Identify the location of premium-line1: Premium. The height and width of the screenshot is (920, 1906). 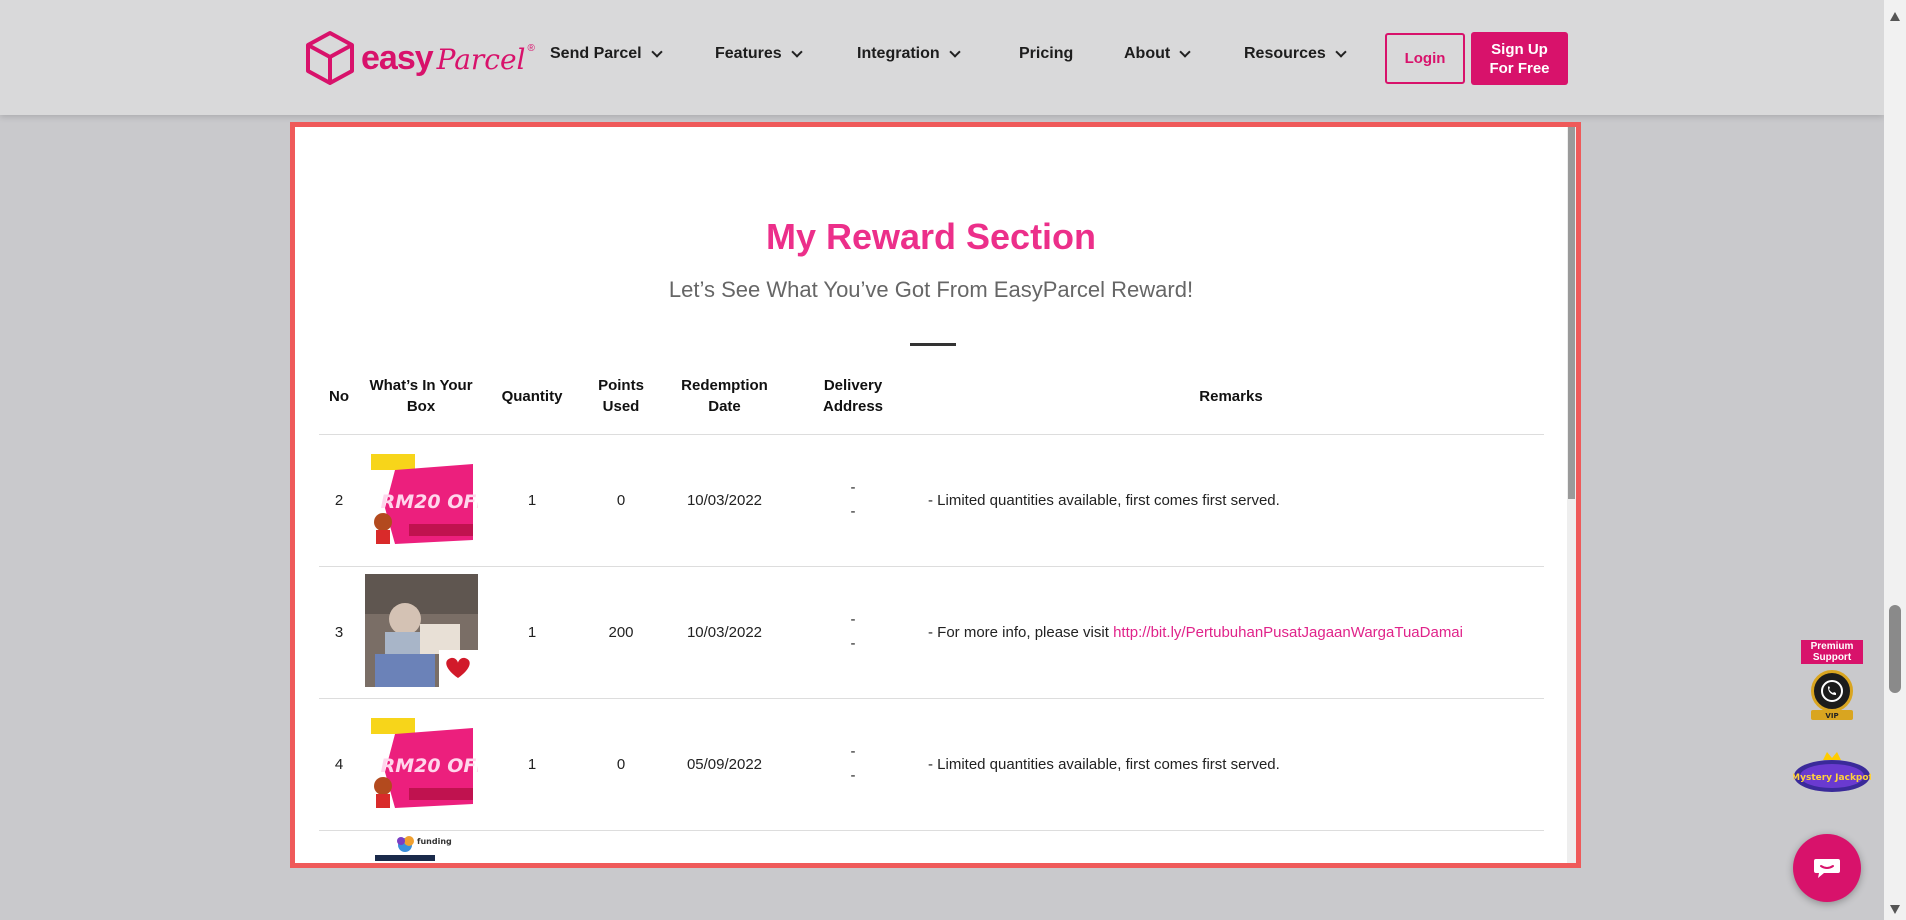
(1832, 646).